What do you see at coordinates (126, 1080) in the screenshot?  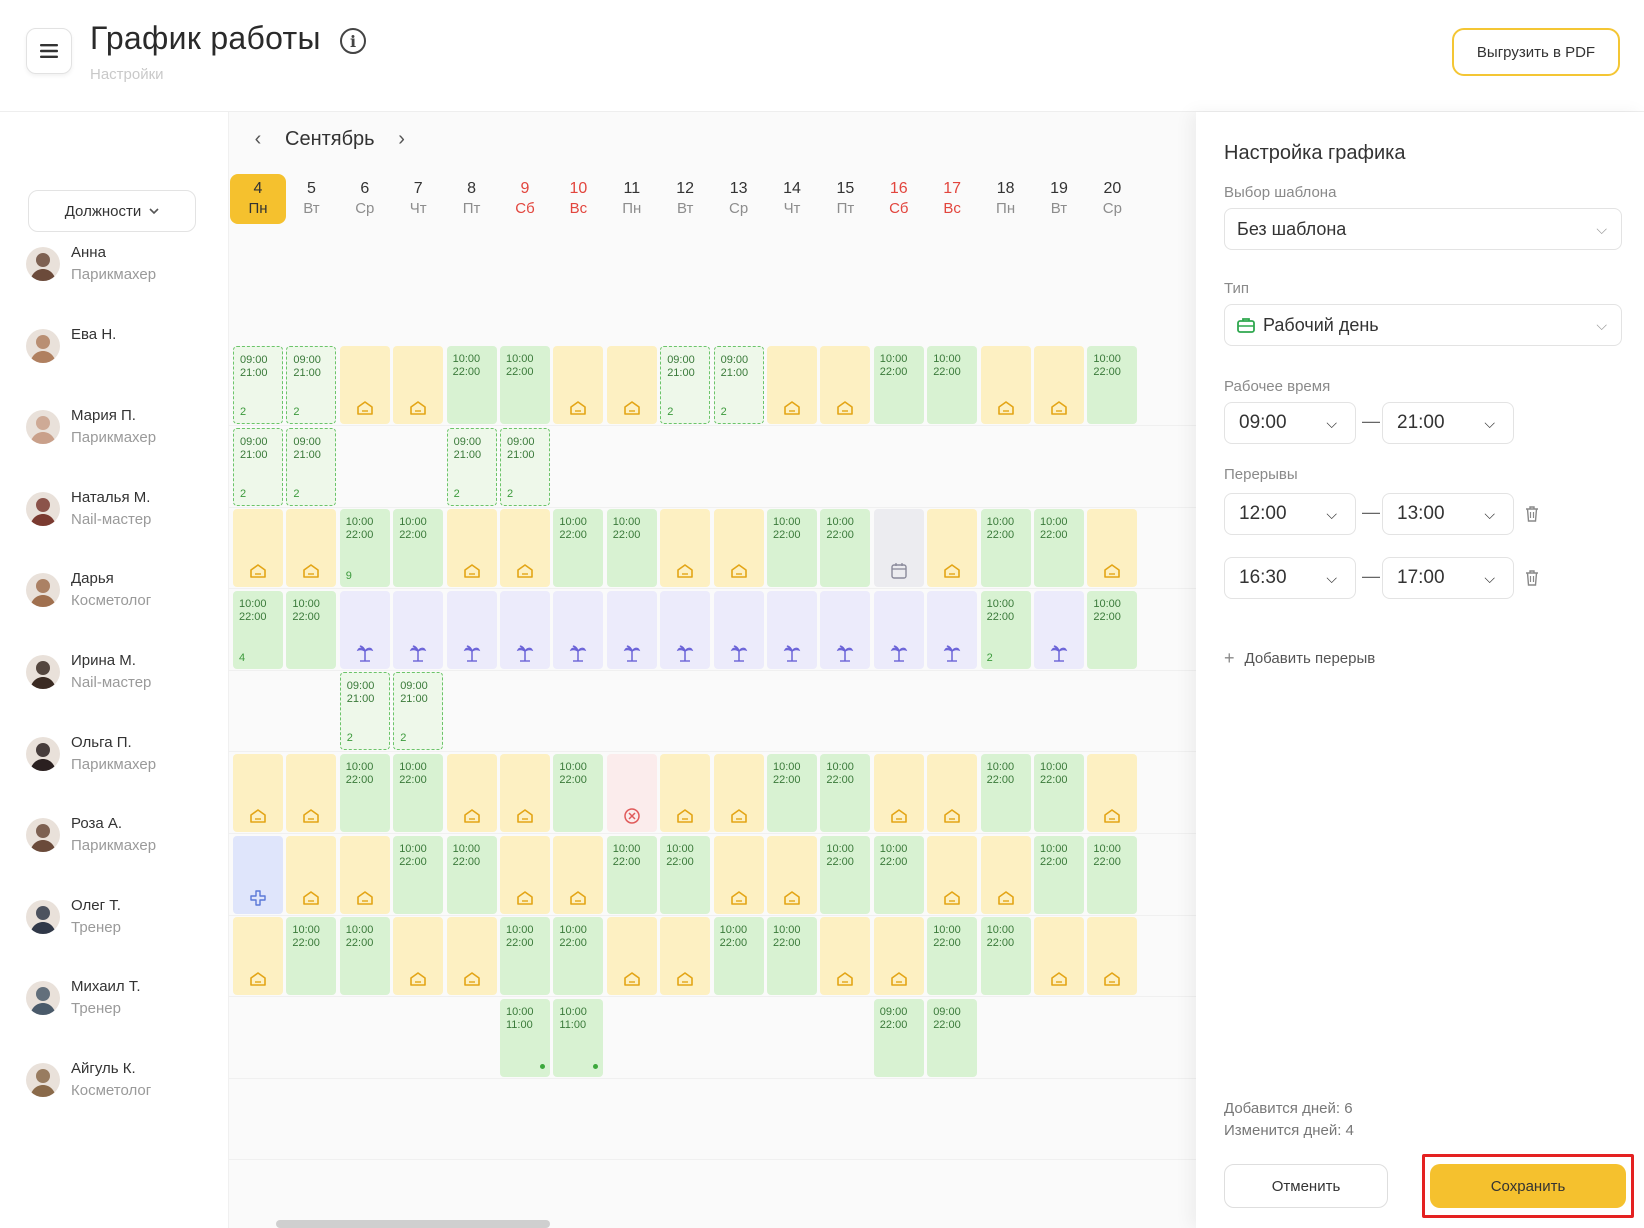 I see `employee-row-label: Айгуль К. Косметолог` at bounding box center [126, 1080].